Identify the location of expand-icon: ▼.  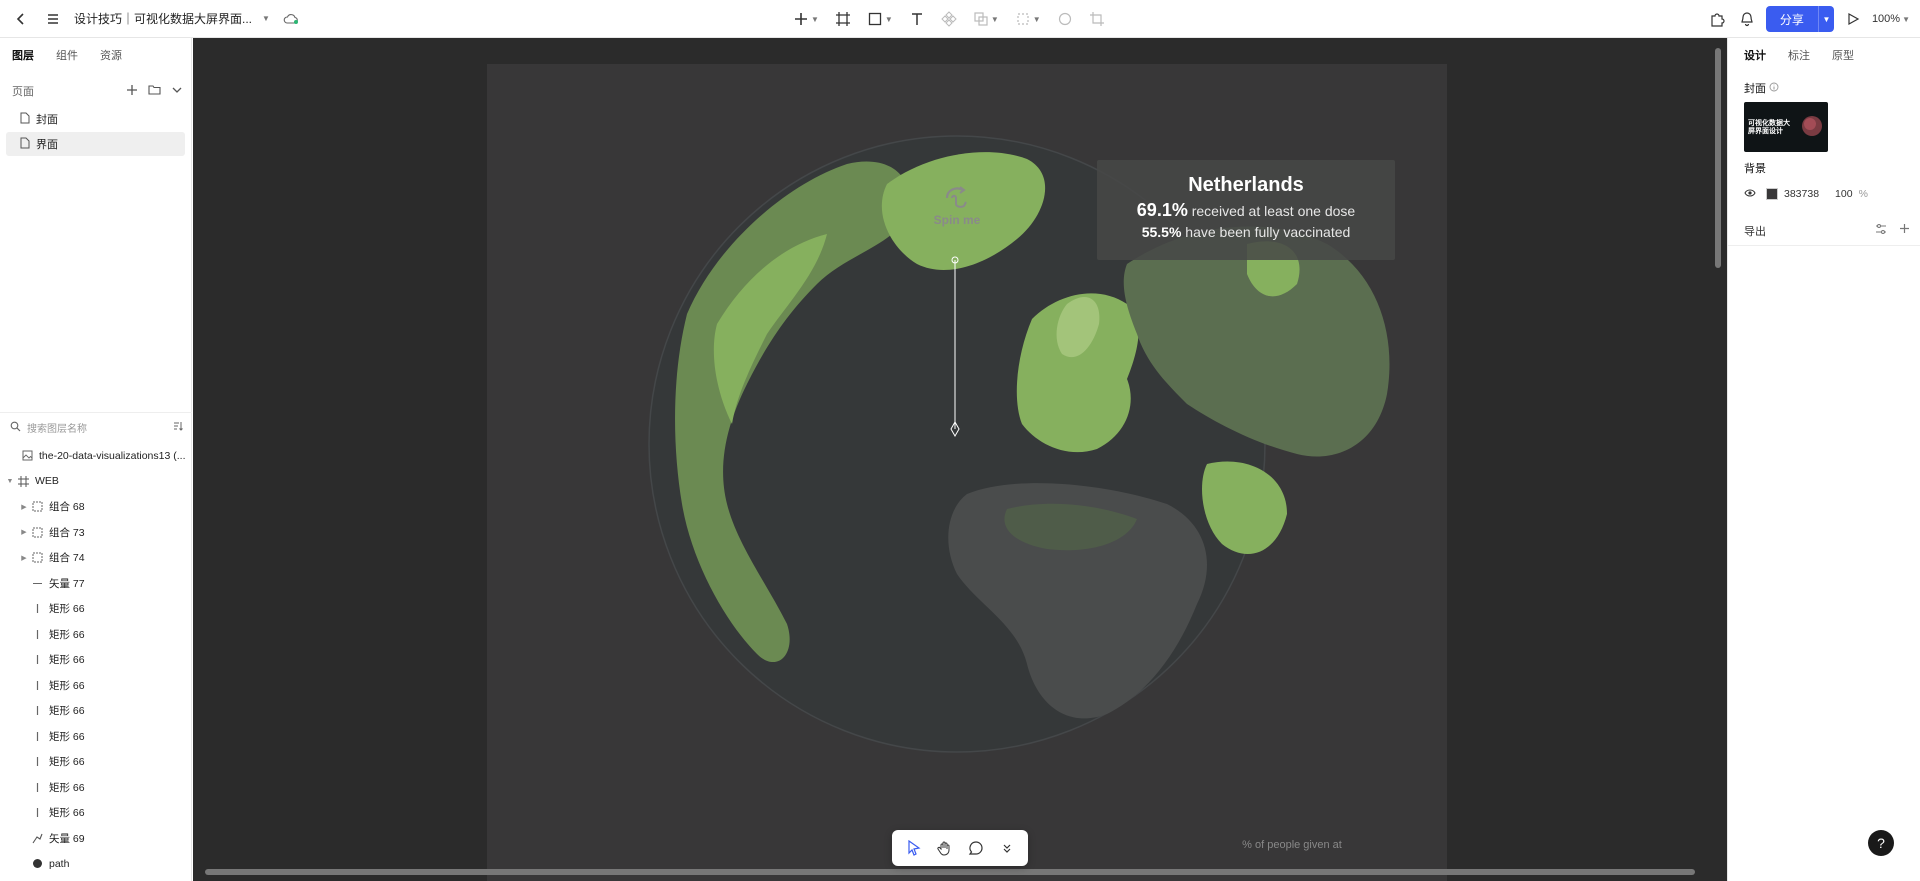
(10, 481).